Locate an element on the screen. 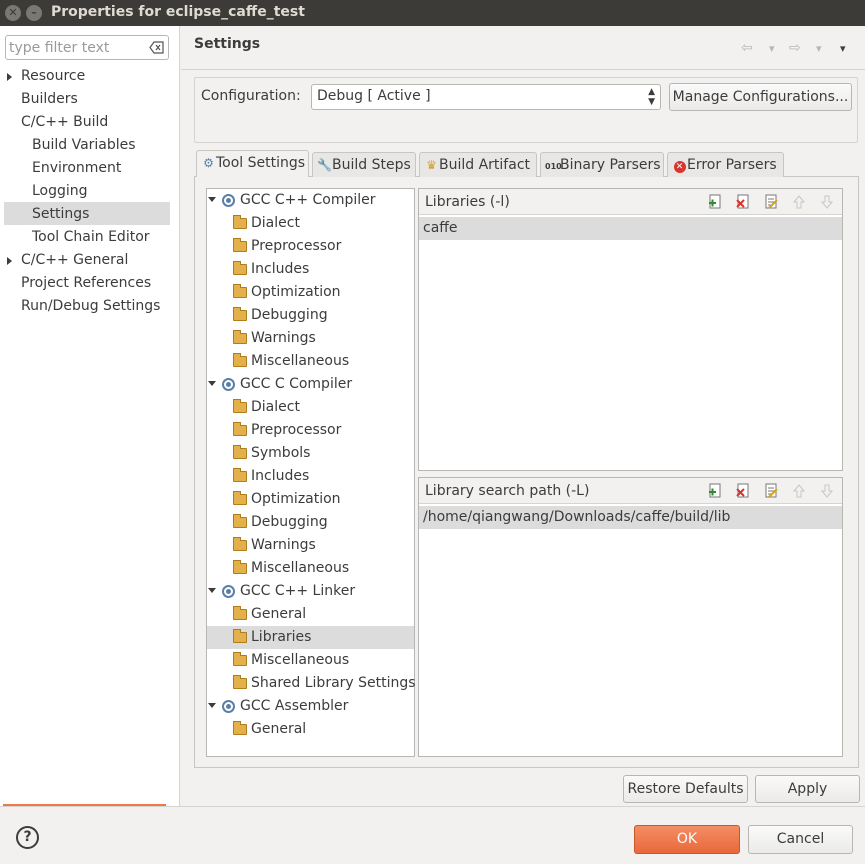 The image size is (865, 864). title-bar: ✕ – Properties for eclipse_caffe_test is located at coordinates (432, 13).